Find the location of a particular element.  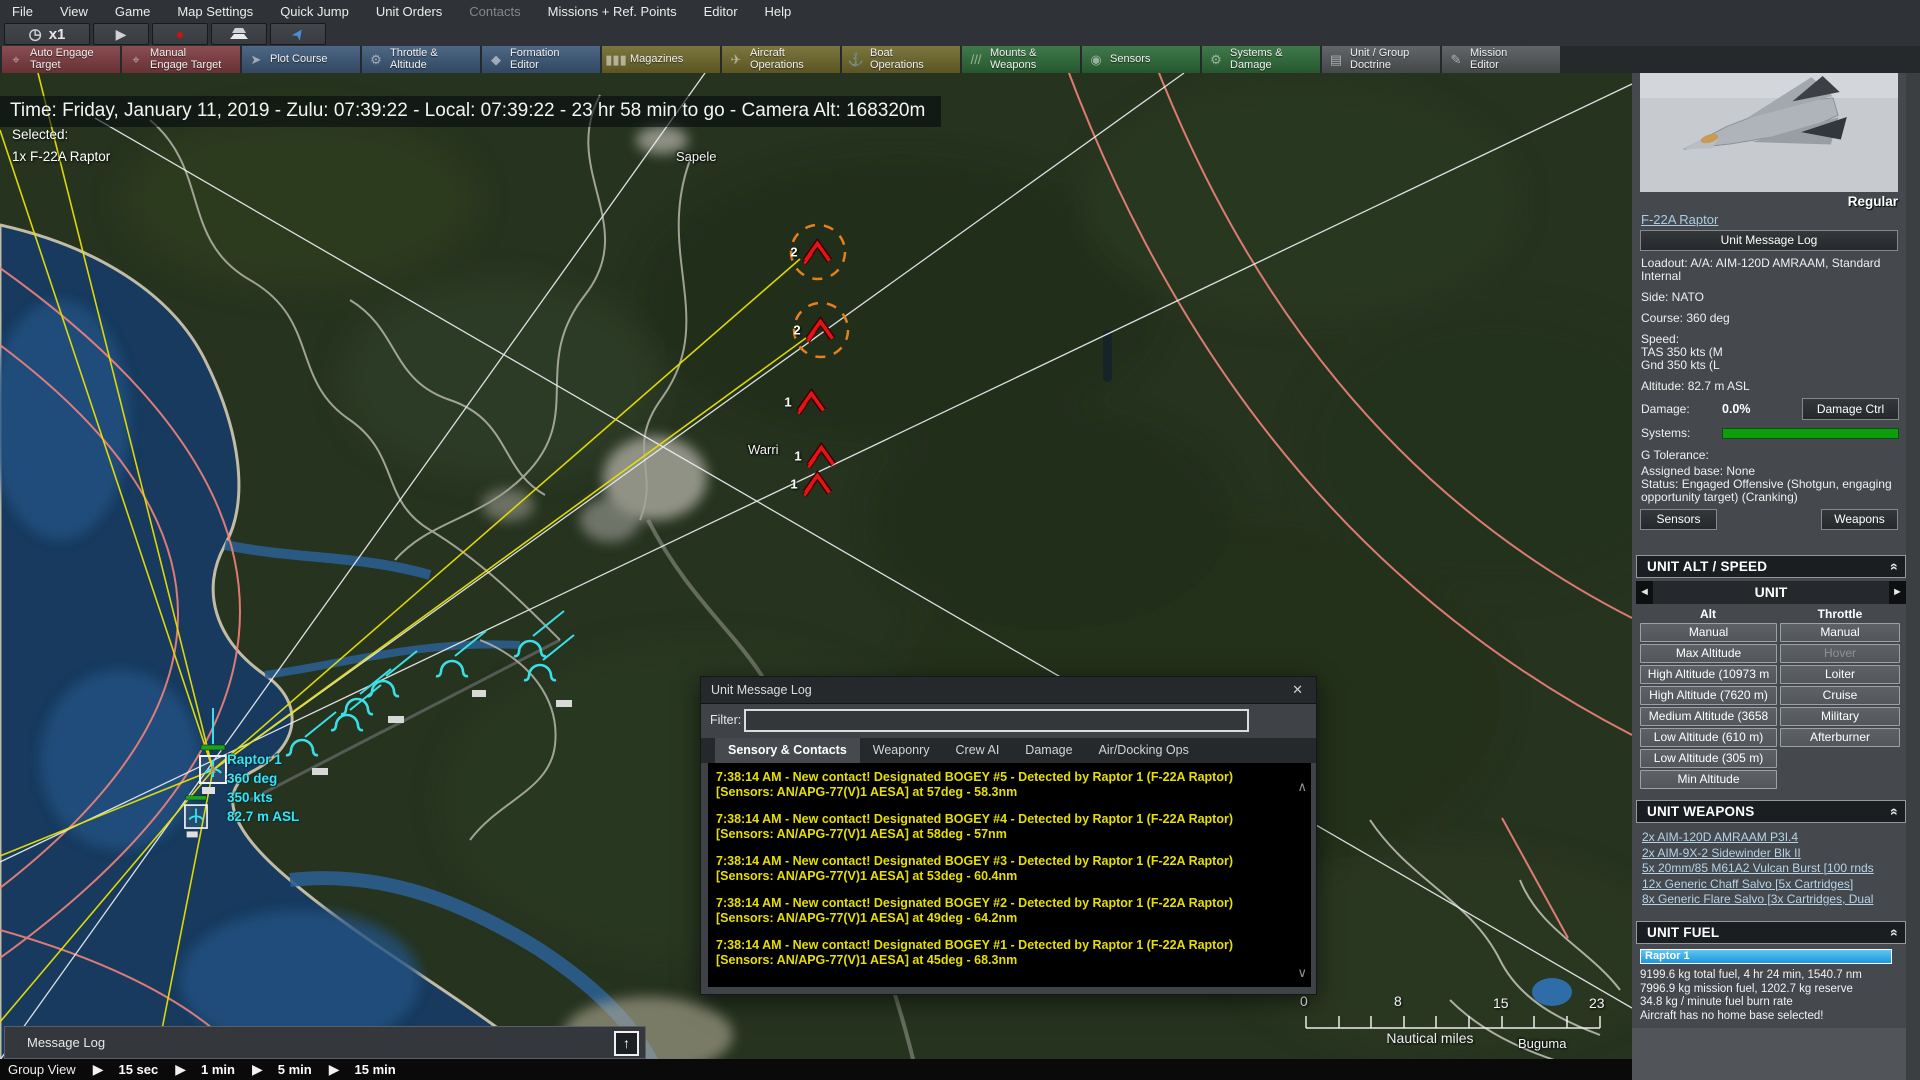

menu-item: Quick Jump is located at coordinates (314, 11).